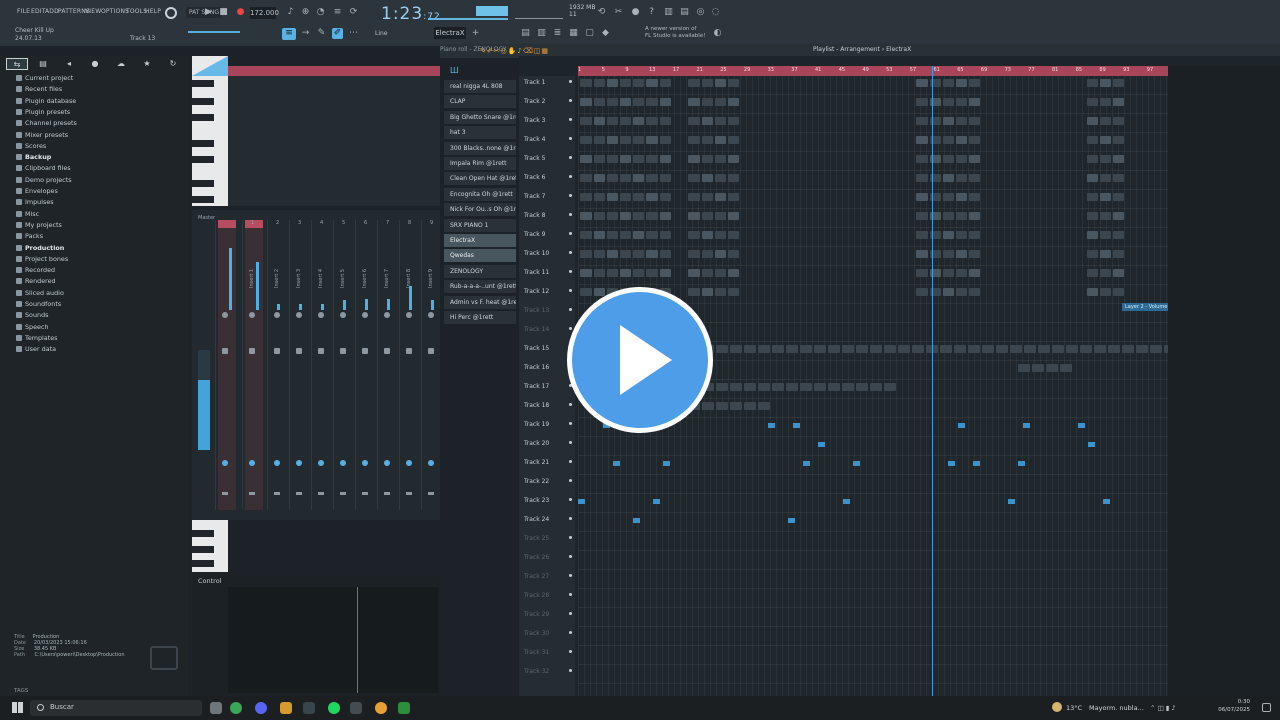 This screenshot has height=720, width=1280. Describe the element at coordinates (101, 236) in the screenshot. I see `browser-item: Packs` at that location.